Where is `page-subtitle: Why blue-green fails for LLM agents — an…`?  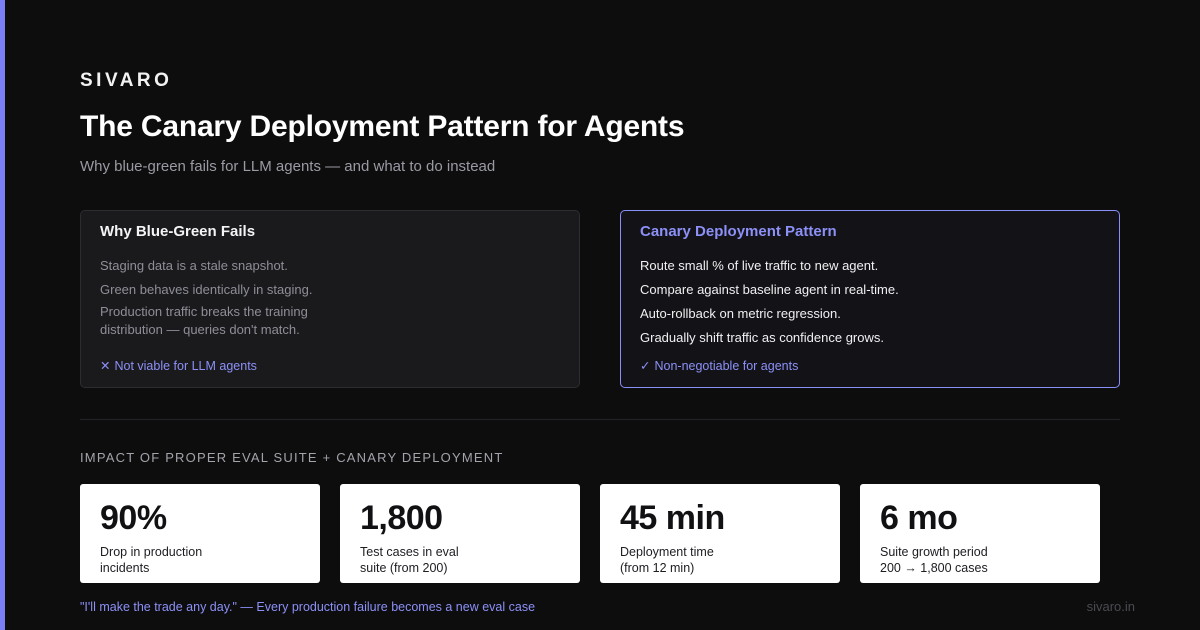 page-subtitle: Why blue-green fails for LLM agents — an… is located at coordinates (288, 166).